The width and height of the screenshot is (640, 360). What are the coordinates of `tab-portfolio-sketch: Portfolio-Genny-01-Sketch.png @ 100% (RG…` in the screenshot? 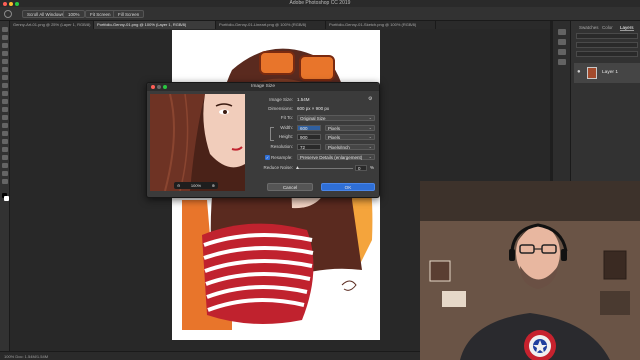 It's located at (381, 25).